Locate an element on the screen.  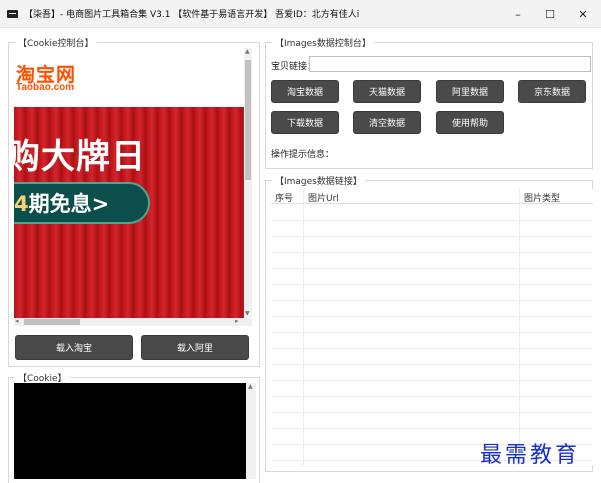
scroll-left-icon: ◂ is located at coordinates (17, 321).